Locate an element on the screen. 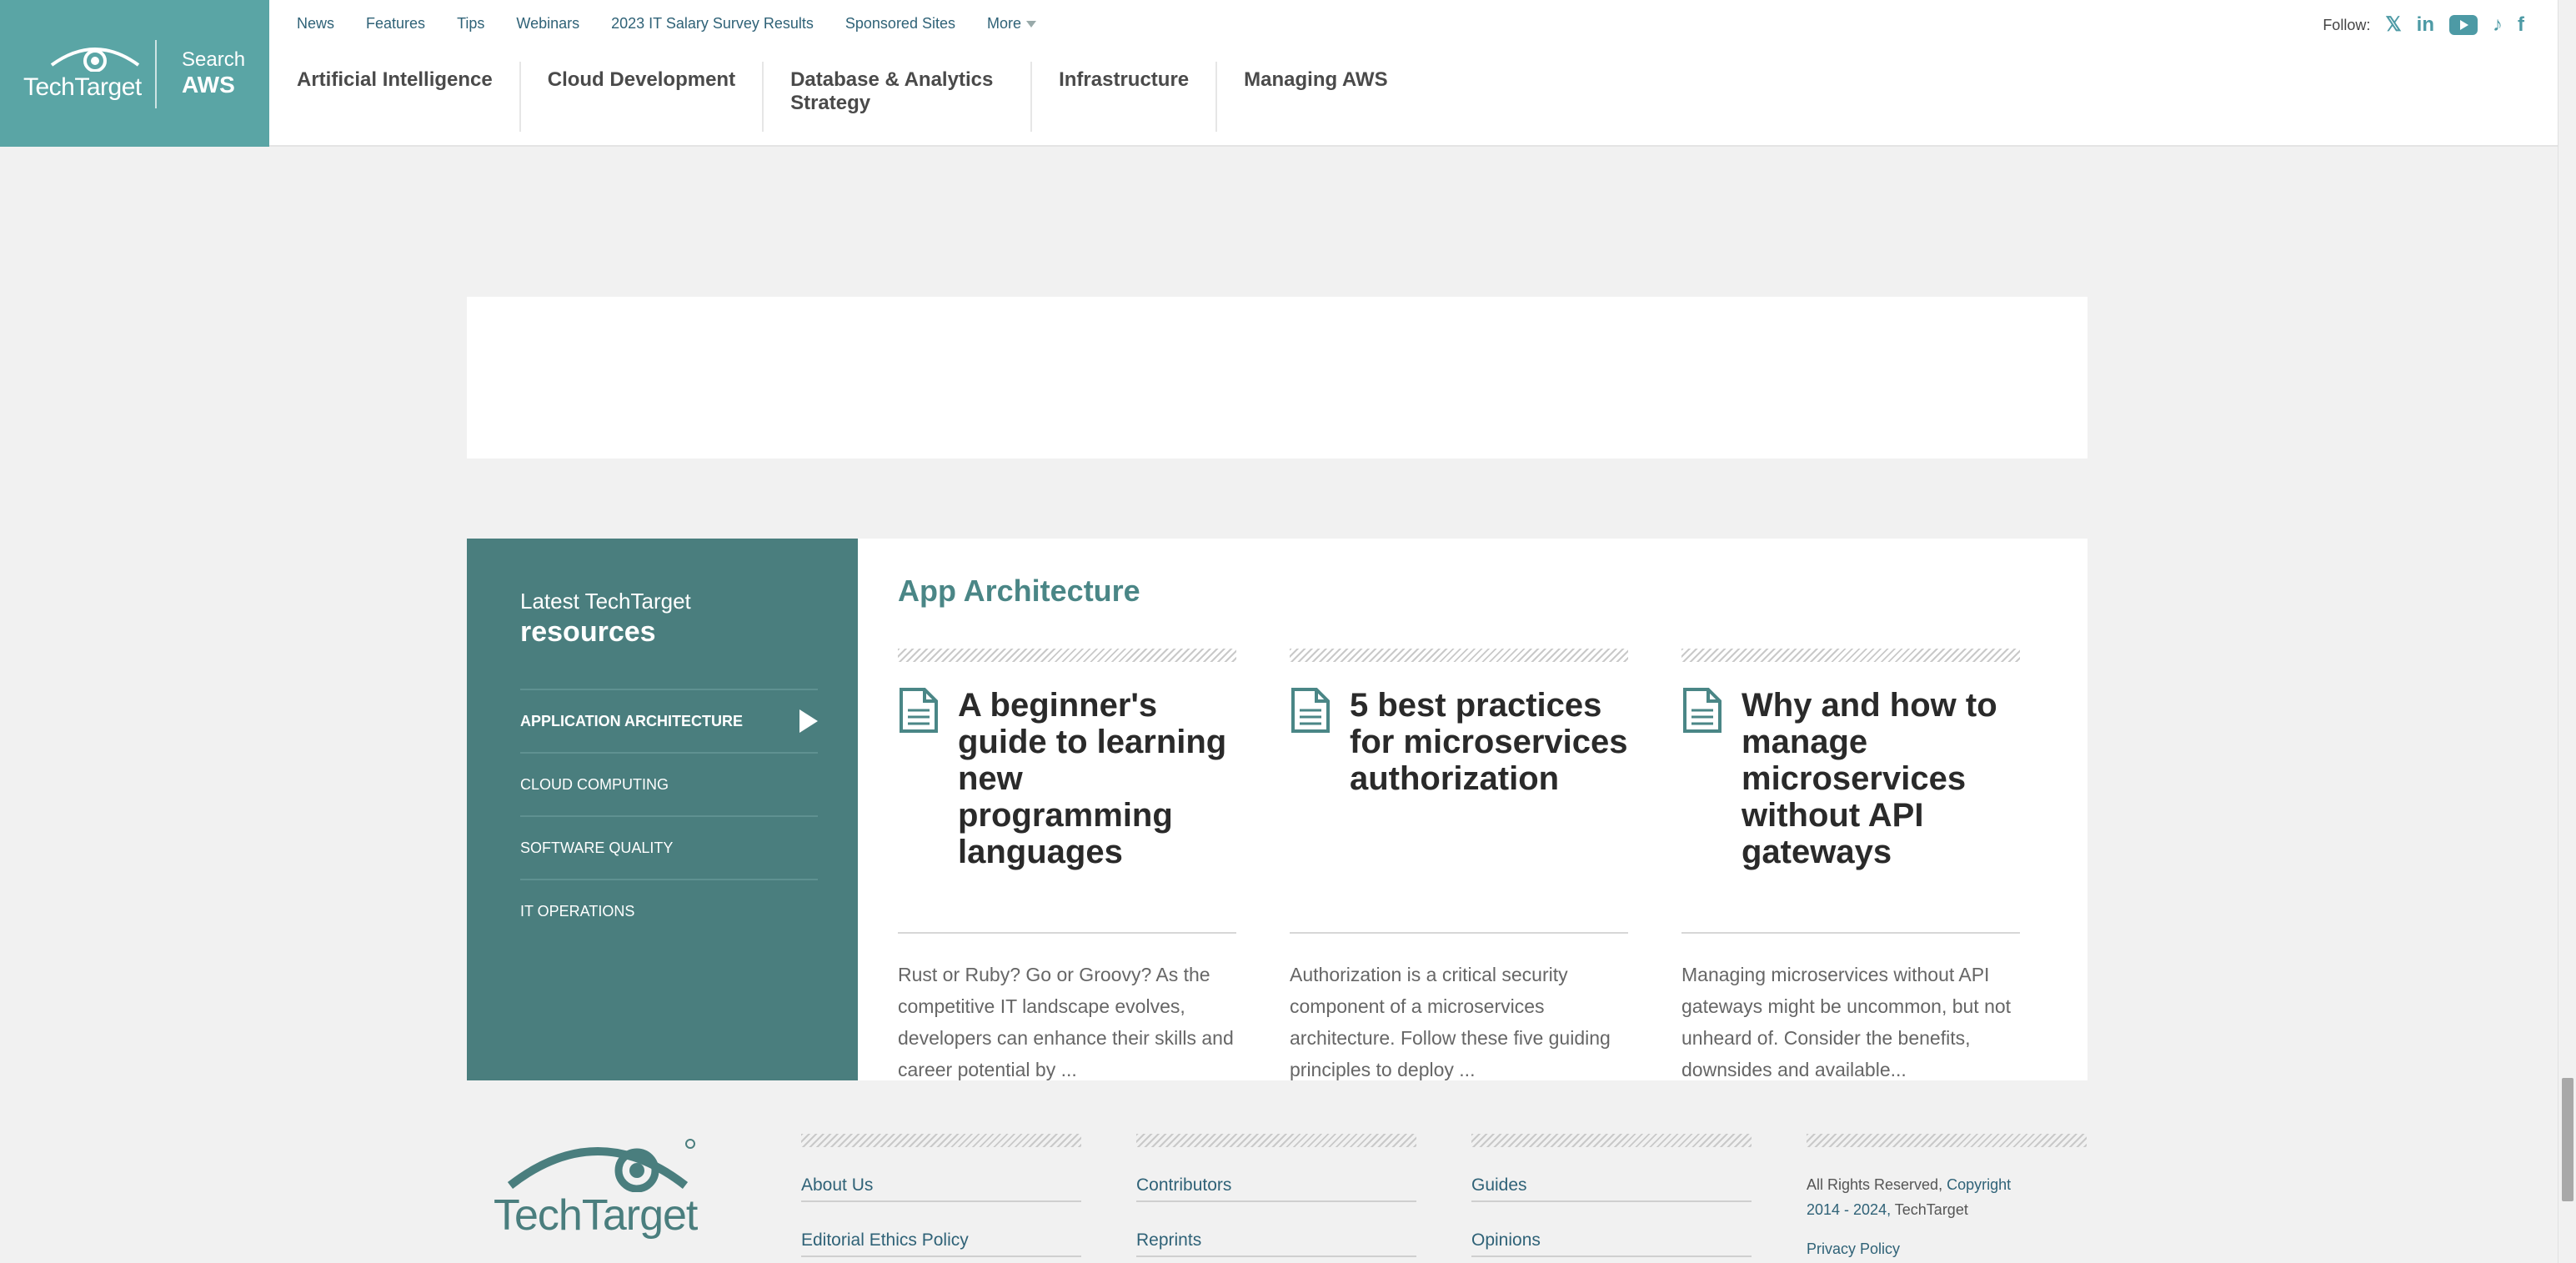  footer-logo: TechTarget is located at coordinates (598, 1187).